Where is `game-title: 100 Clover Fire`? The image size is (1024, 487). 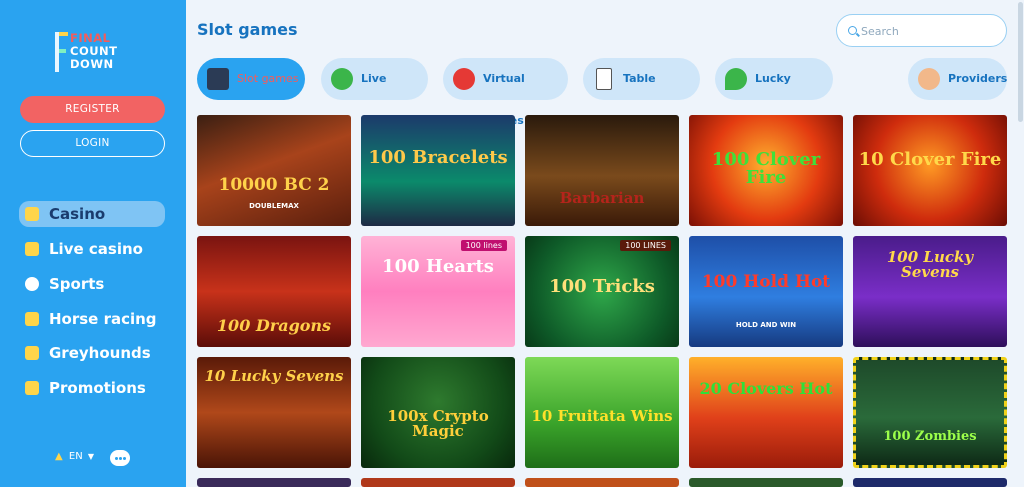
game-title: 100 Clover Fire is located at coordinates (766, 168).